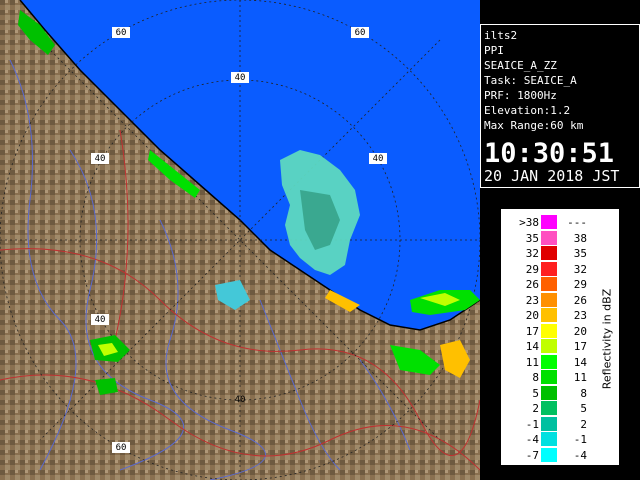 The height and width of the screenshot is (480, 640). What do you see at coordinates (583, 424) in the screenshot?
I see `legend-max: 2` at bounding box center [583, 424].